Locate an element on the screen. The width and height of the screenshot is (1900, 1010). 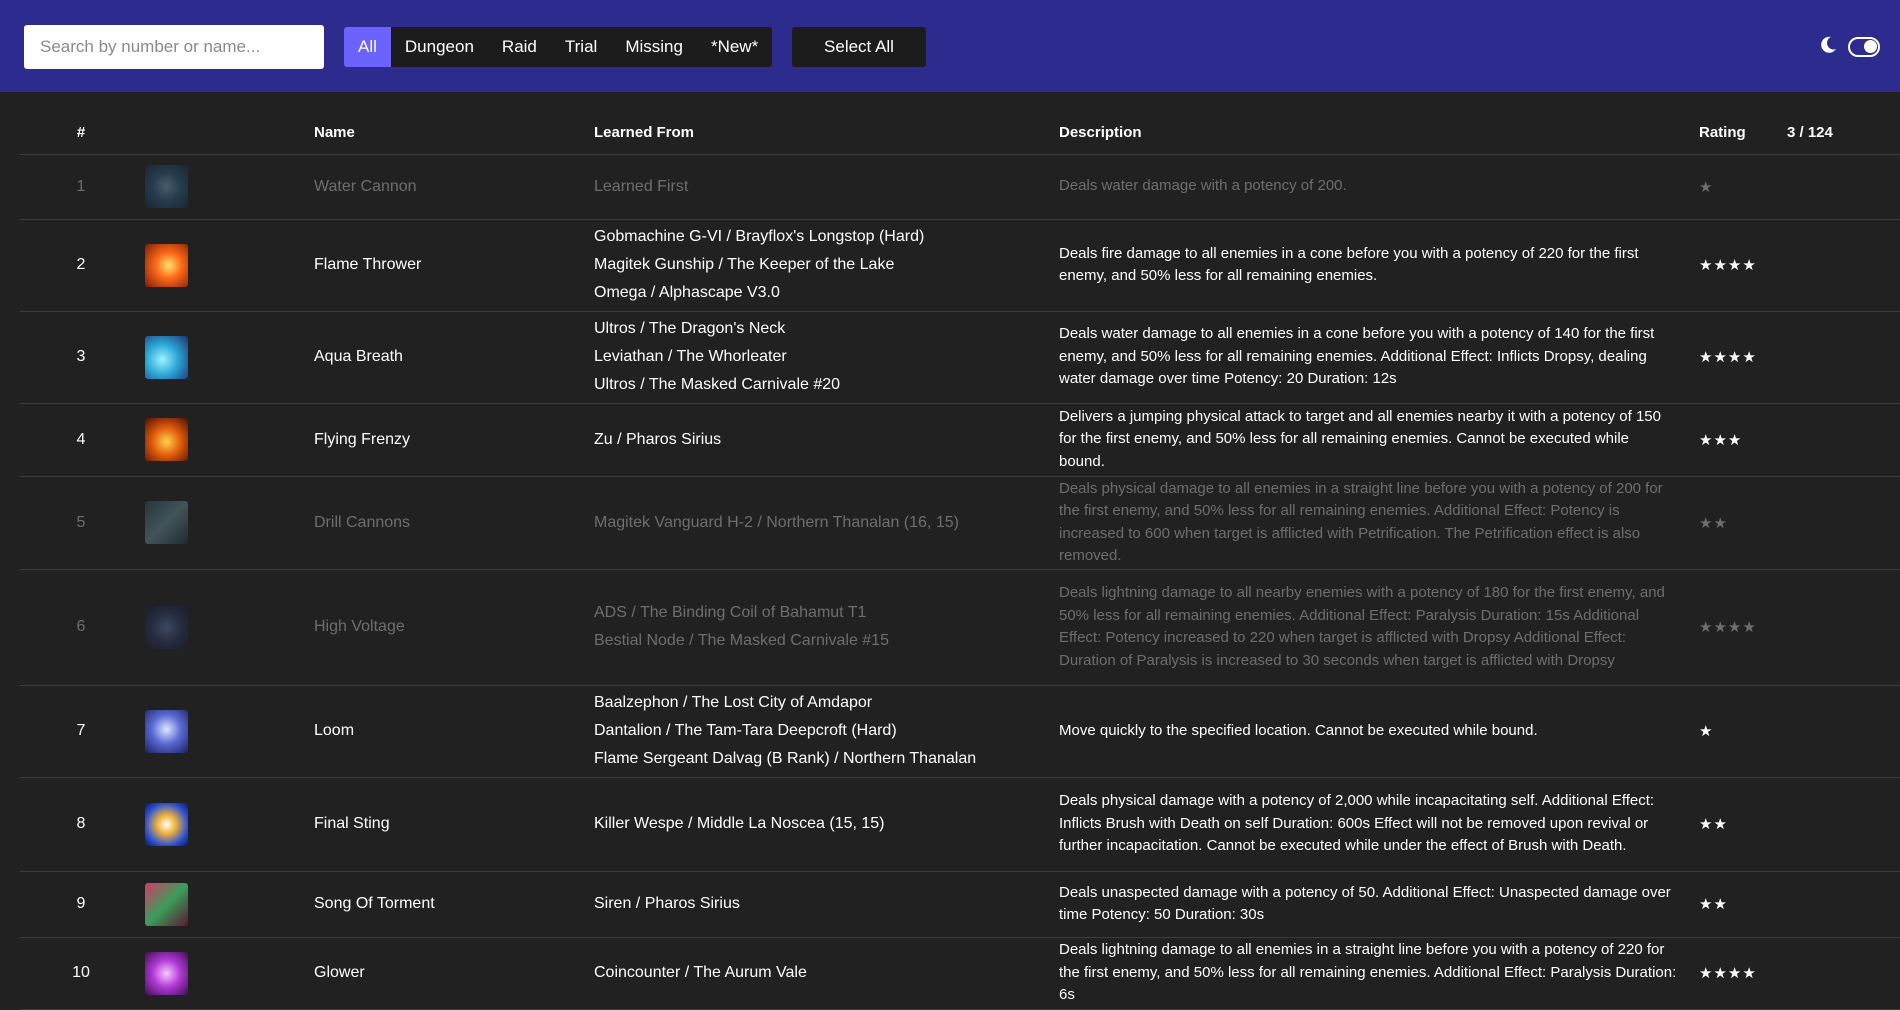
row-number: 7 is located at coordinates (81, 731).